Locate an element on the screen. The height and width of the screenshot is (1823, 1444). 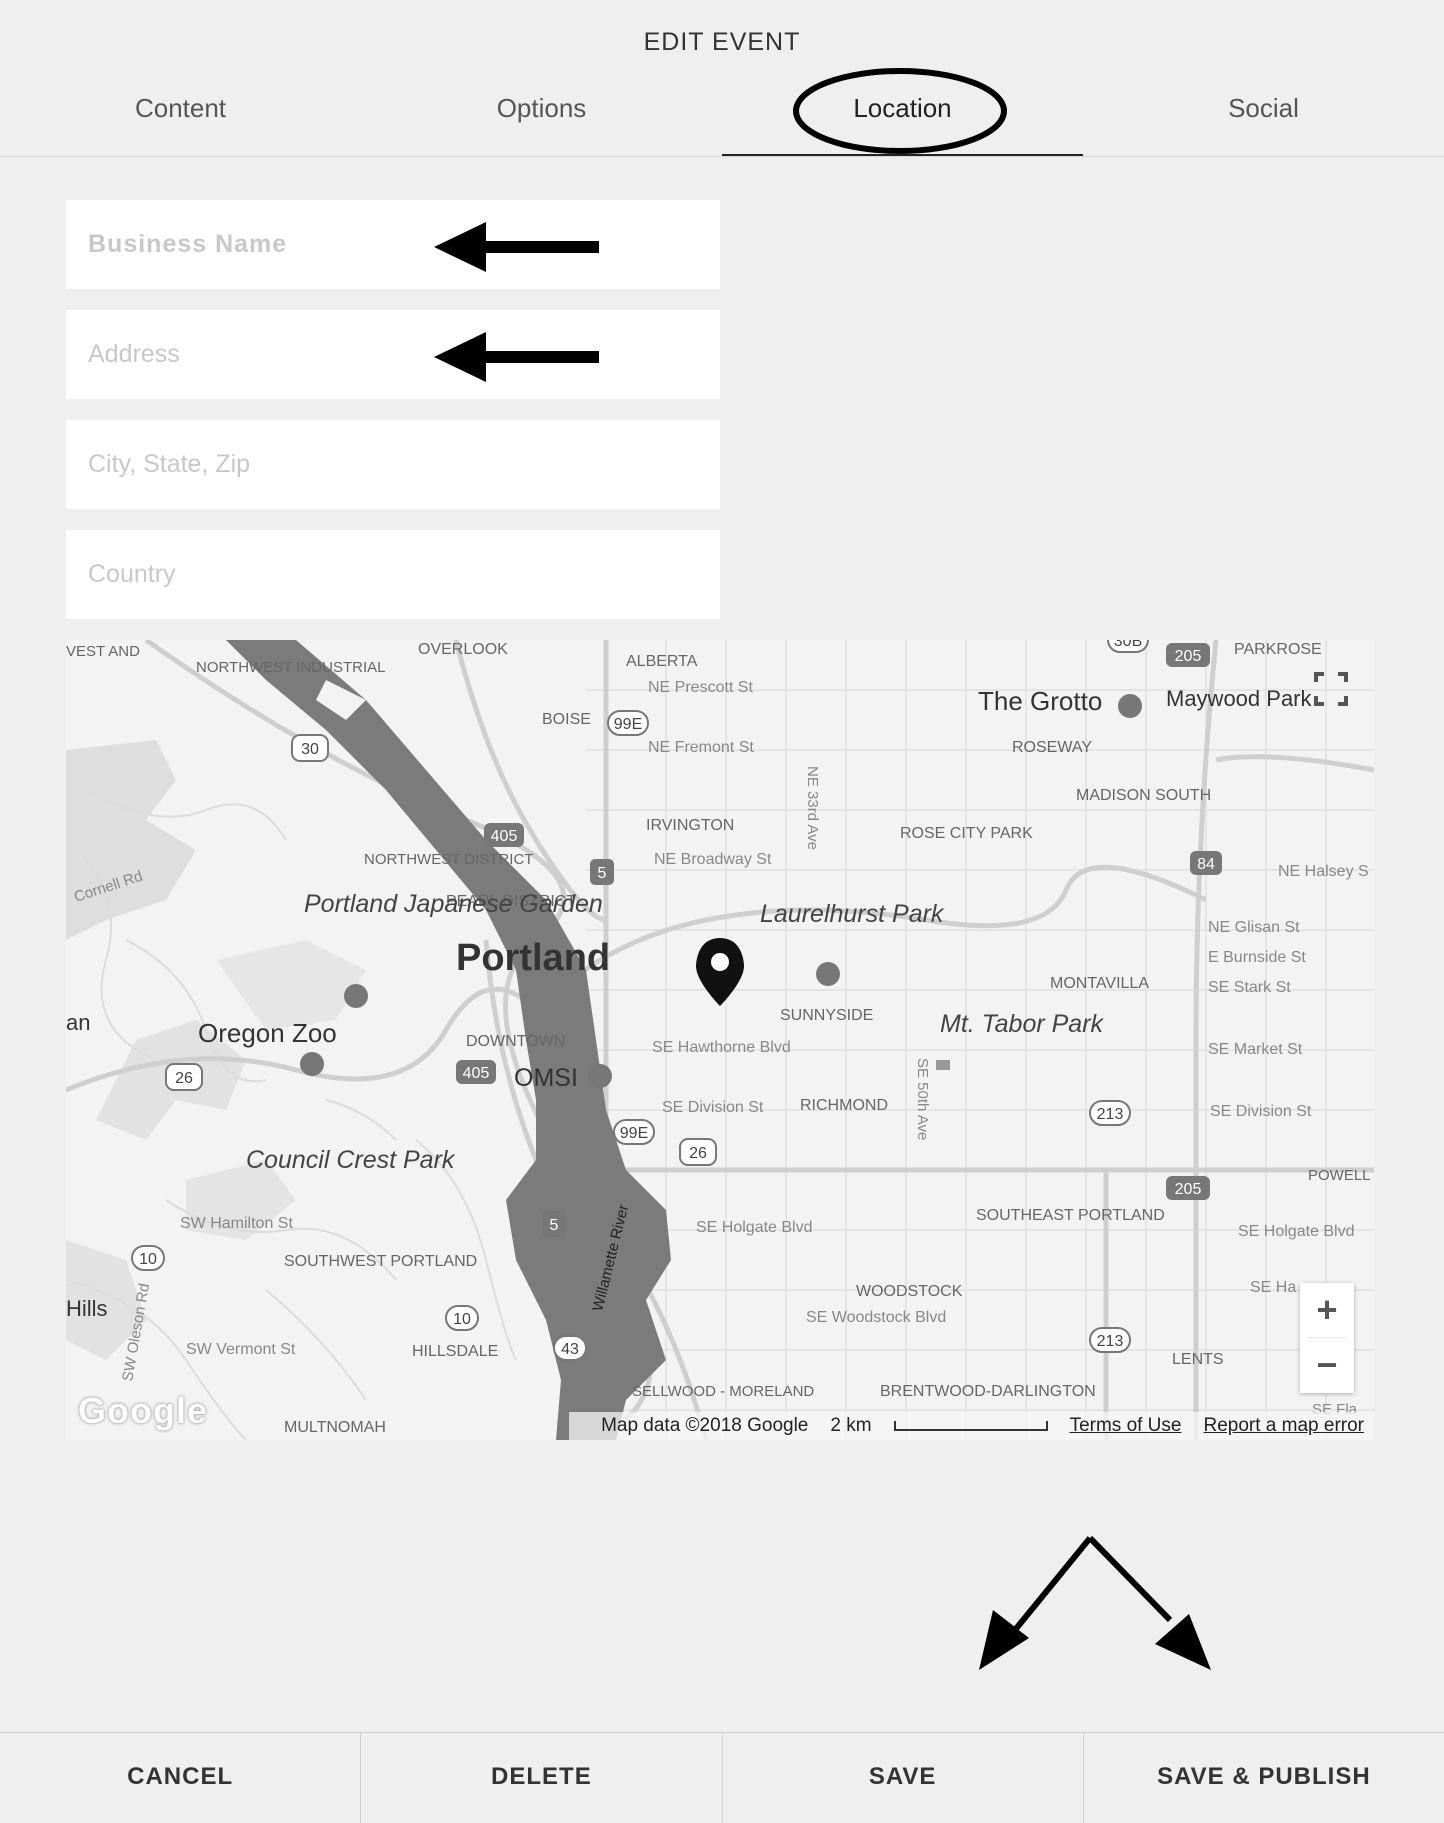
tab-bar: Content Options Location Social is located at coordinates (722, 114).